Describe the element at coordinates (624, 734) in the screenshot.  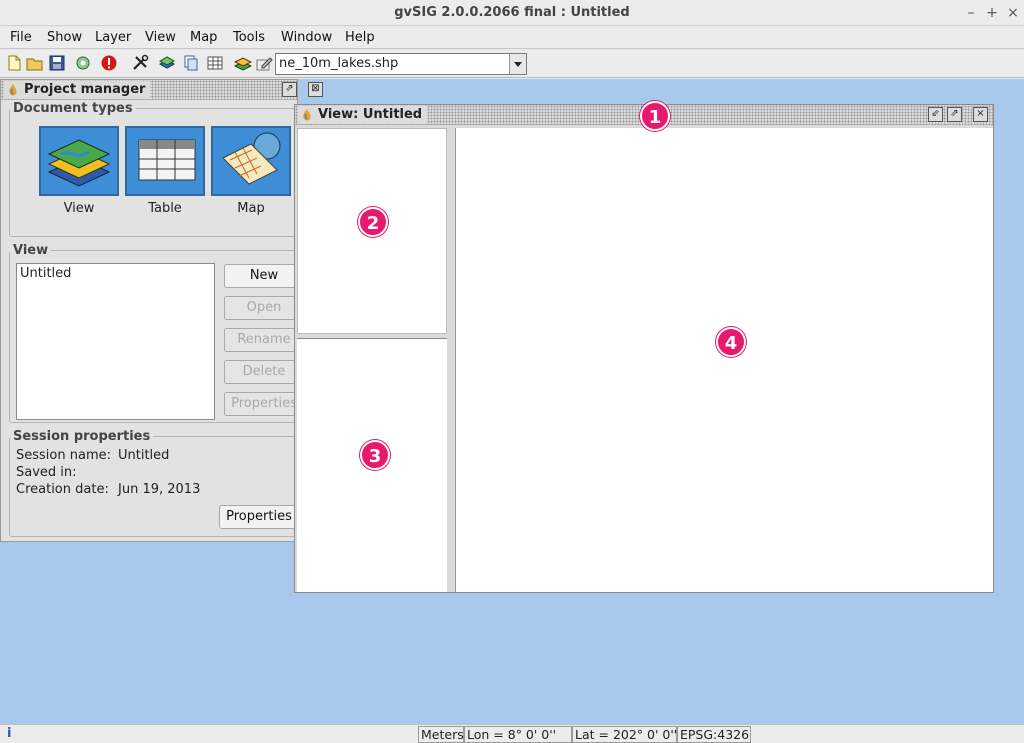
I see `latitude-status: Lat = 202° 0' 0''` at that location.